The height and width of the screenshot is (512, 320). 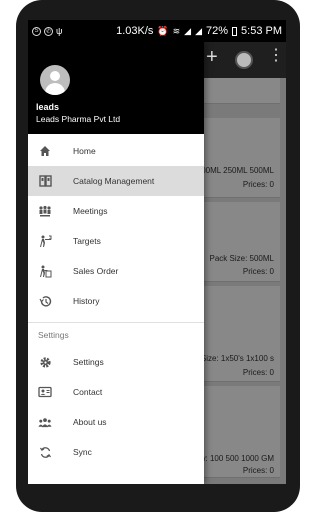 I want to click on card-pack-size: Pack Size: 500ML, so click(x=241, y=258).